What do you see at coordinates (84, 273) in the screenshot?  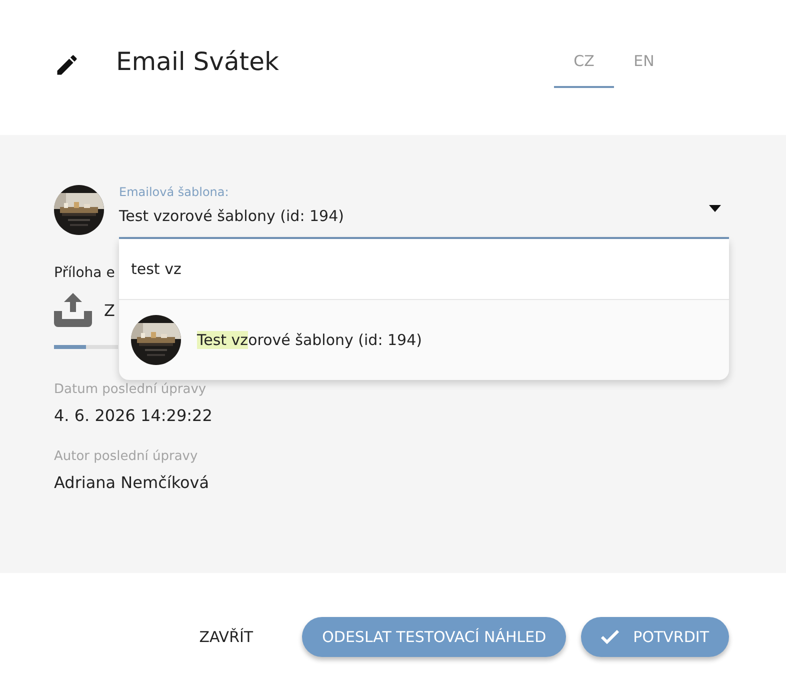 I see `attachment-label: Příloha e` at bounding box center [84, 273].